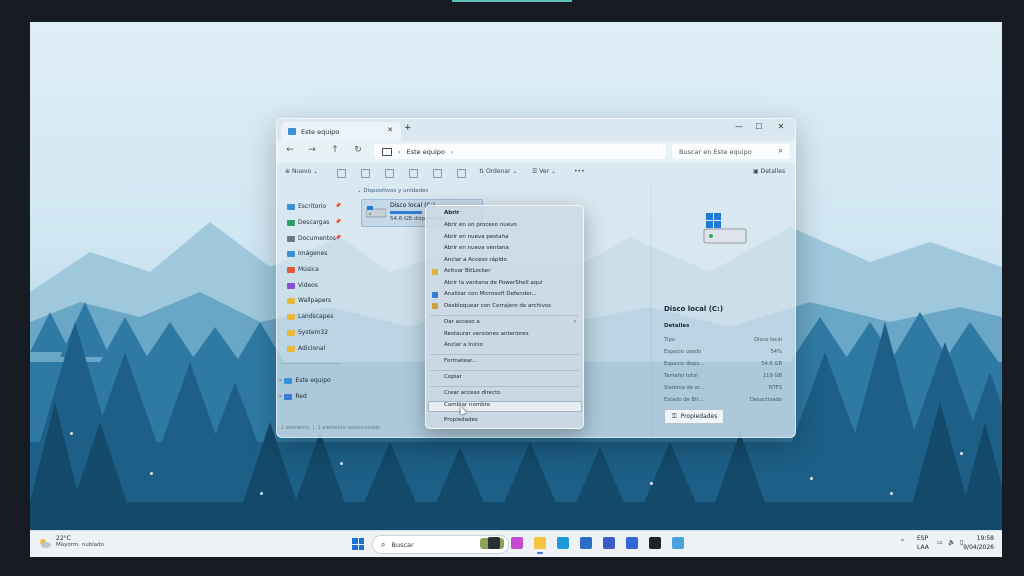 The height and width of the screenshot is (576, 1024). What do you see at coordinates (723, 388) in the screenshot?
I see `details-row-sistema-archivos: Sistema de ar... NTFS` at bounding box center [723, 388].